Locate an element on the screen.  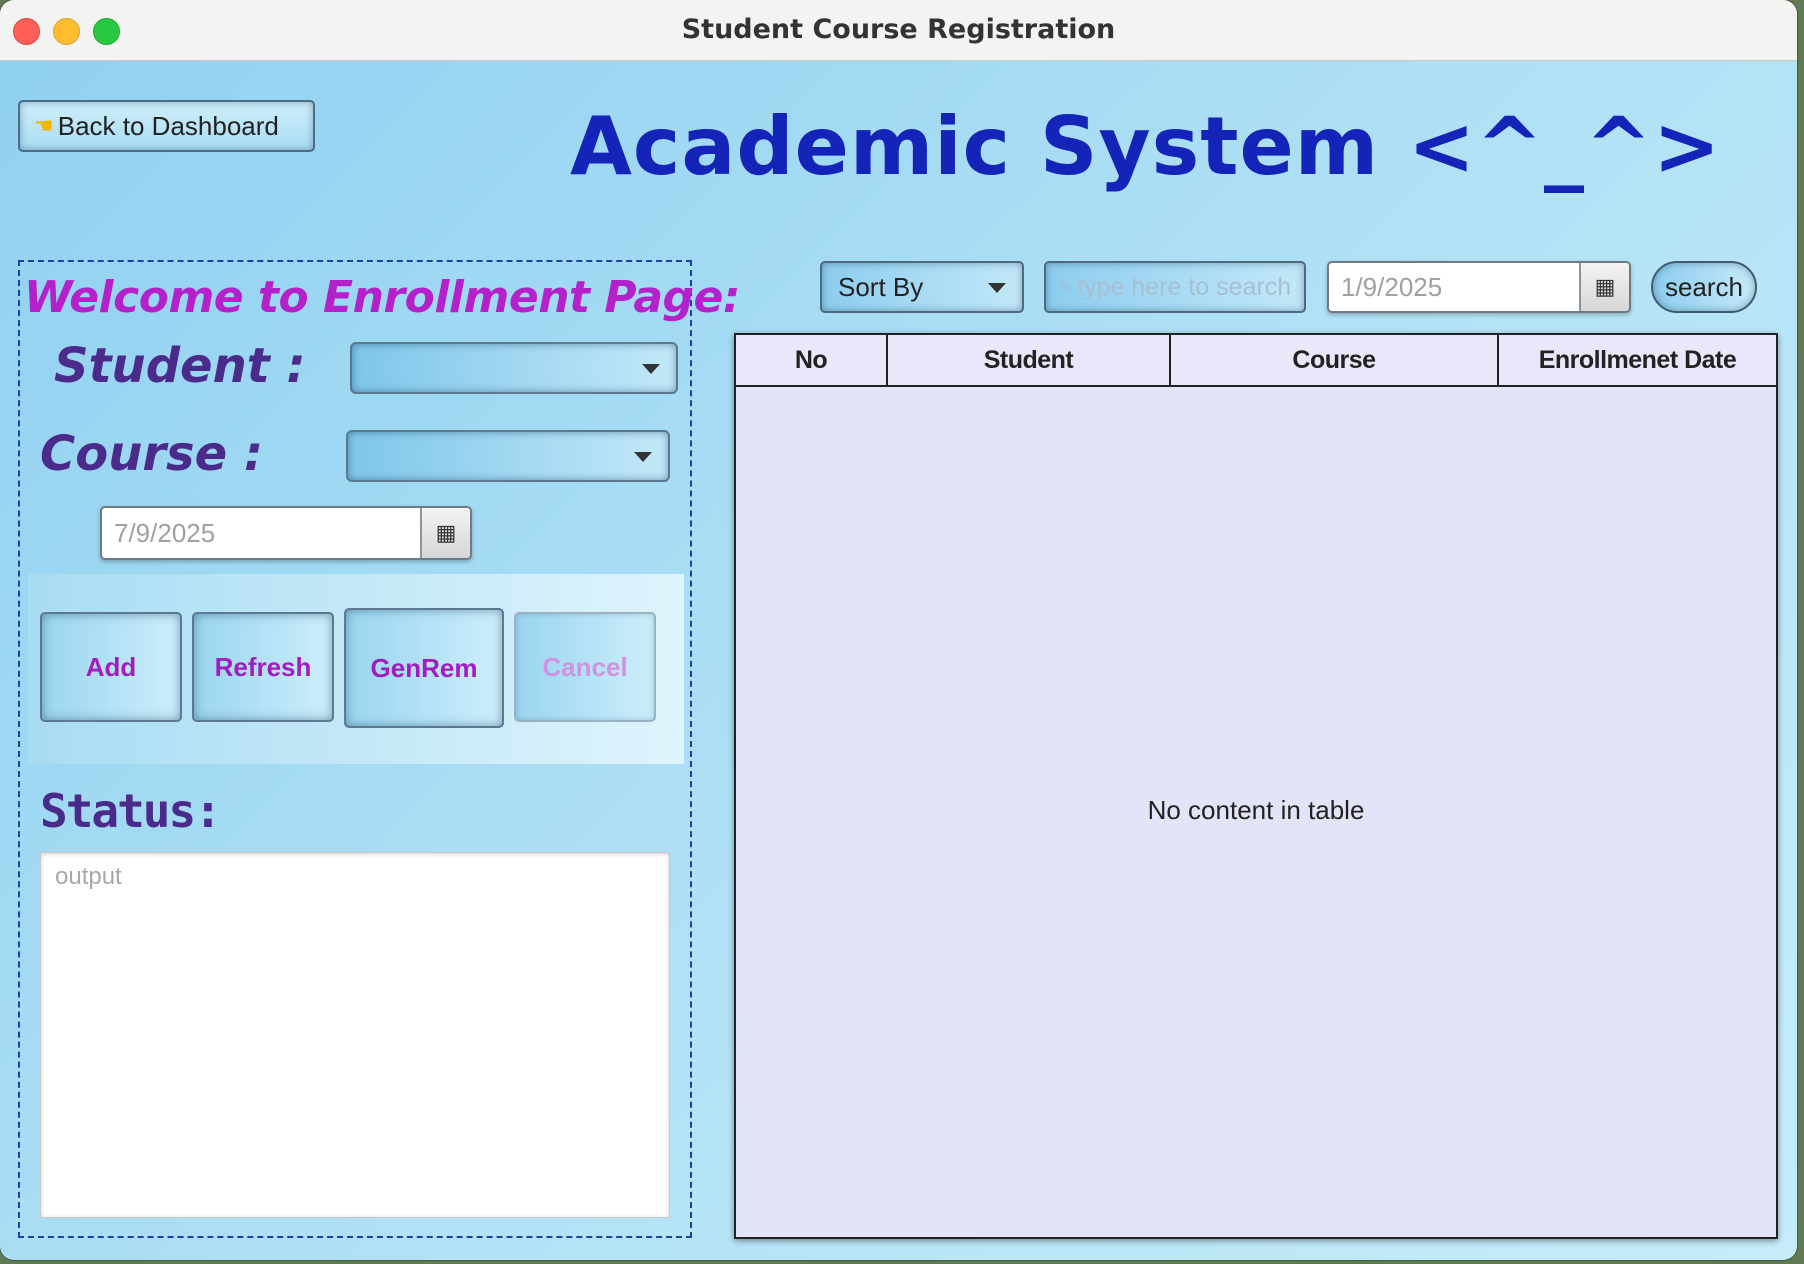
status-output is located at coordinates (355, 1035).